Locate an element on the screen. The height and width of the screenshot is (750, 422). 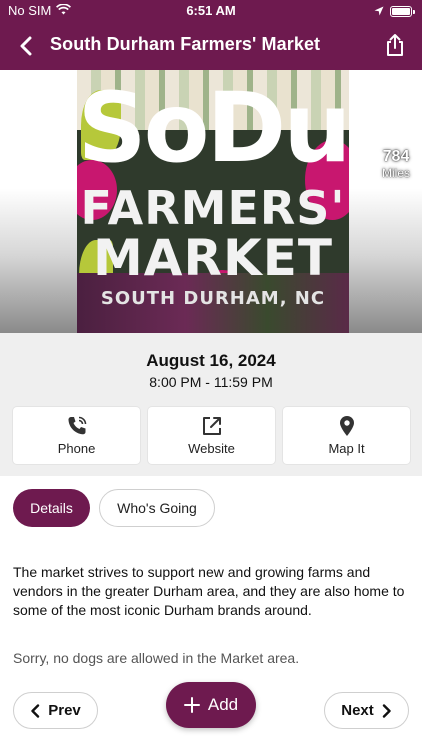
share-icon is located at coordinates (395, 45).